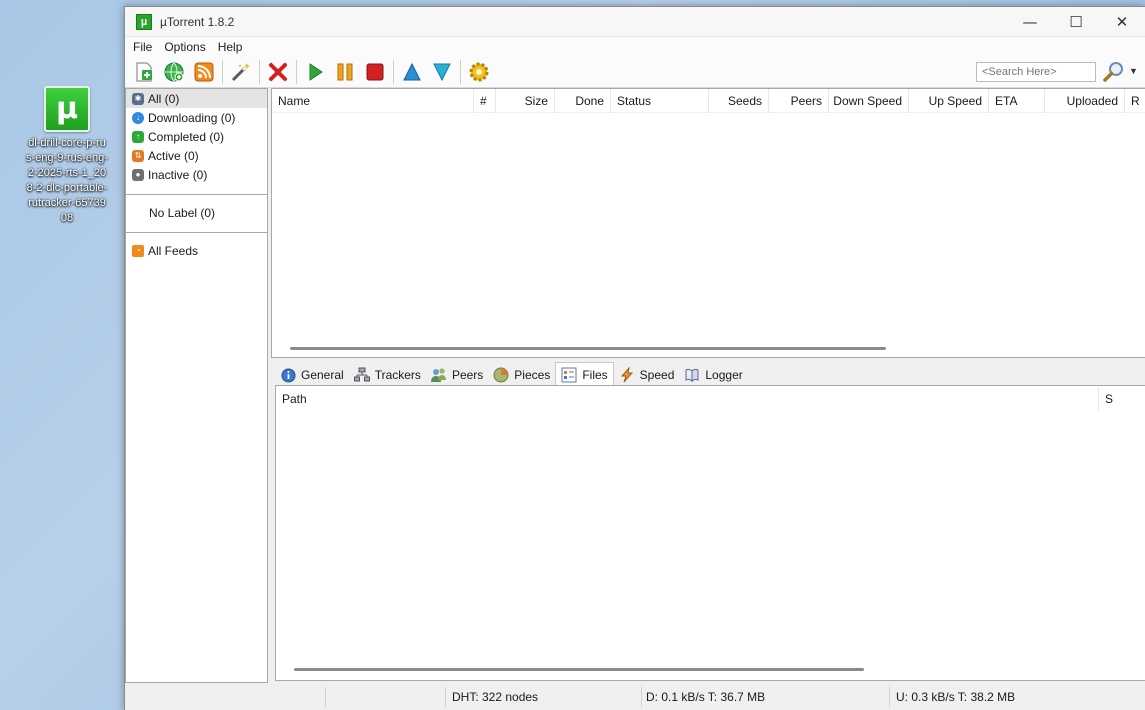  Describe the element at coordinates (142, 47) in the screenshot. I see `menu-file: File` at that location.